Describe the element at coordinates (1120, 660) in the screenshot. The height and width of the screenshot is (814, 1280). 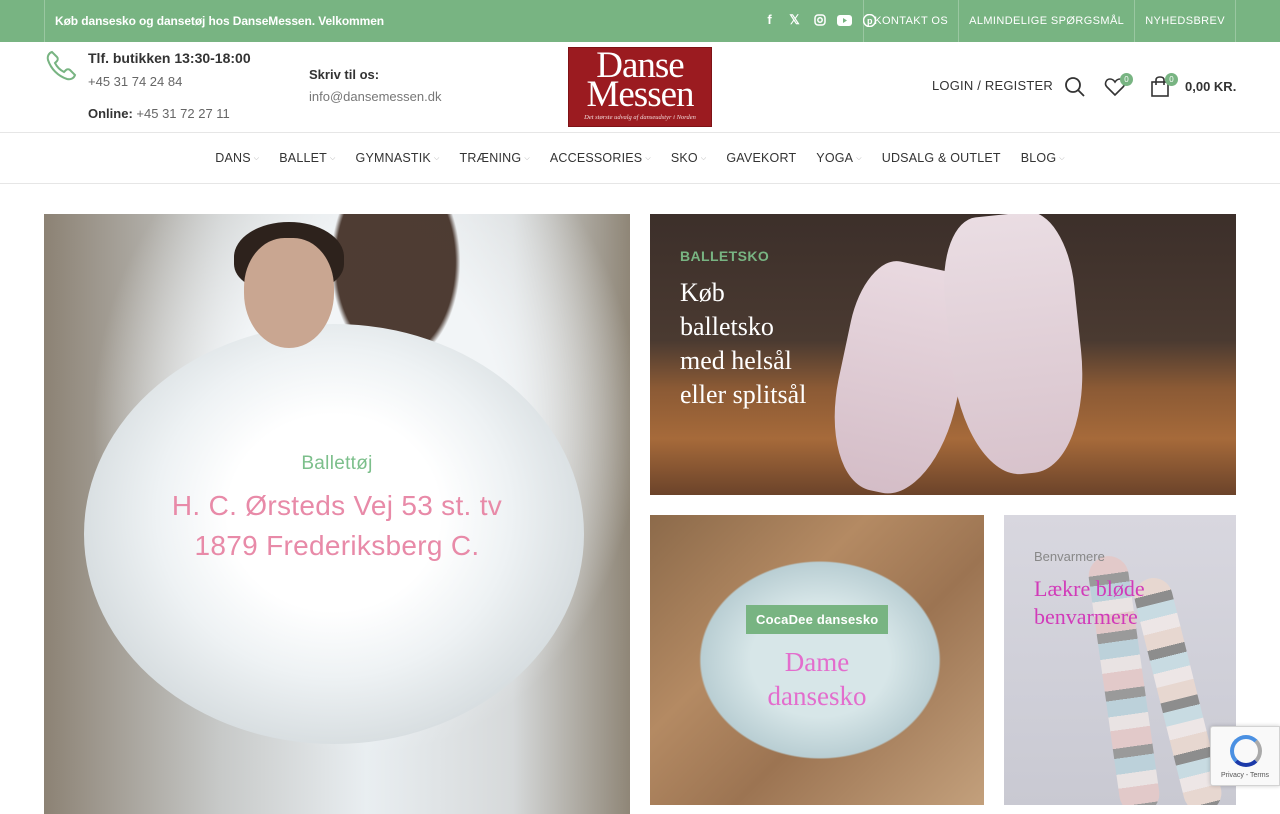
I see `banner-legwarmers: Benvarmere Lækre bløde benvarmere` at that location.